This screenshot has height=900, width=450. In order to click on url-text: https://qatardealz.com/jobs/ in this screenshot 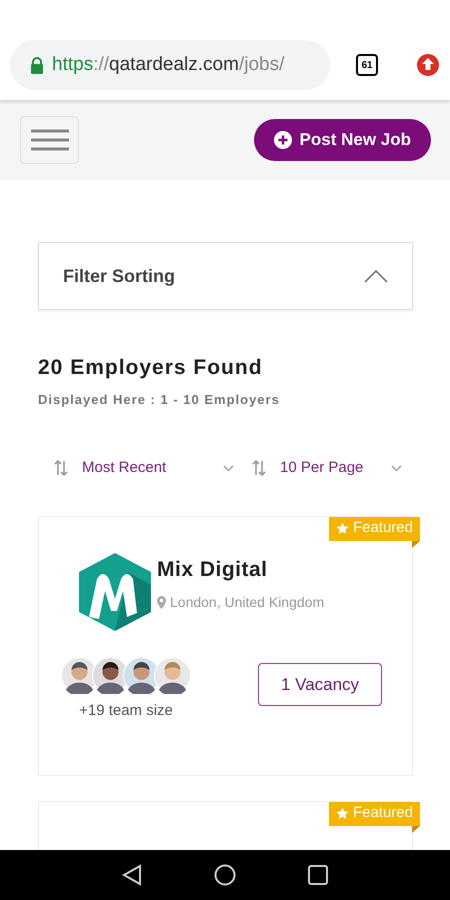, I will do `click(168, 64)`.